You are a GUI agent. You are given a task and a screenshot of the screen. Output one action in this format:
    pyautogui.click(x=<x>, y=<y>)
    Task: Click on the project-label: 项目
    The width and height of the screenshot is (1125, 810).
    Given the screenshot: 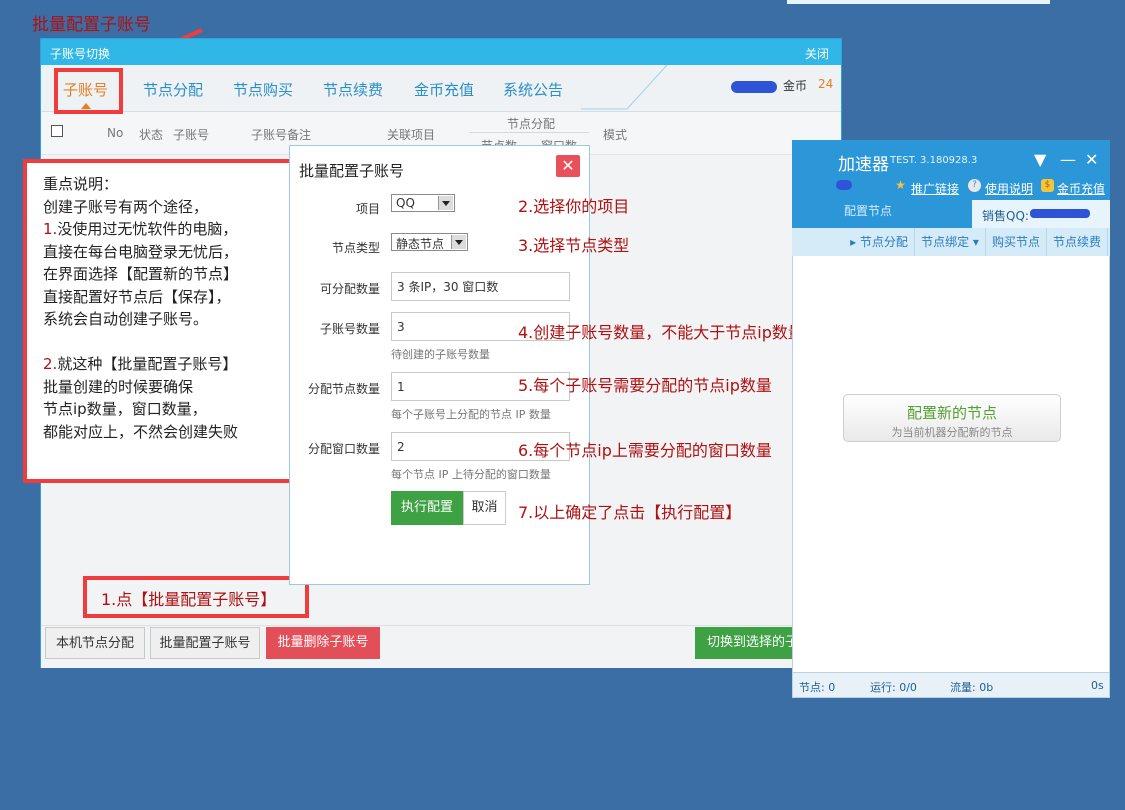 What is the action you would take?
    pyautogui.click(x=367, y=209)
    